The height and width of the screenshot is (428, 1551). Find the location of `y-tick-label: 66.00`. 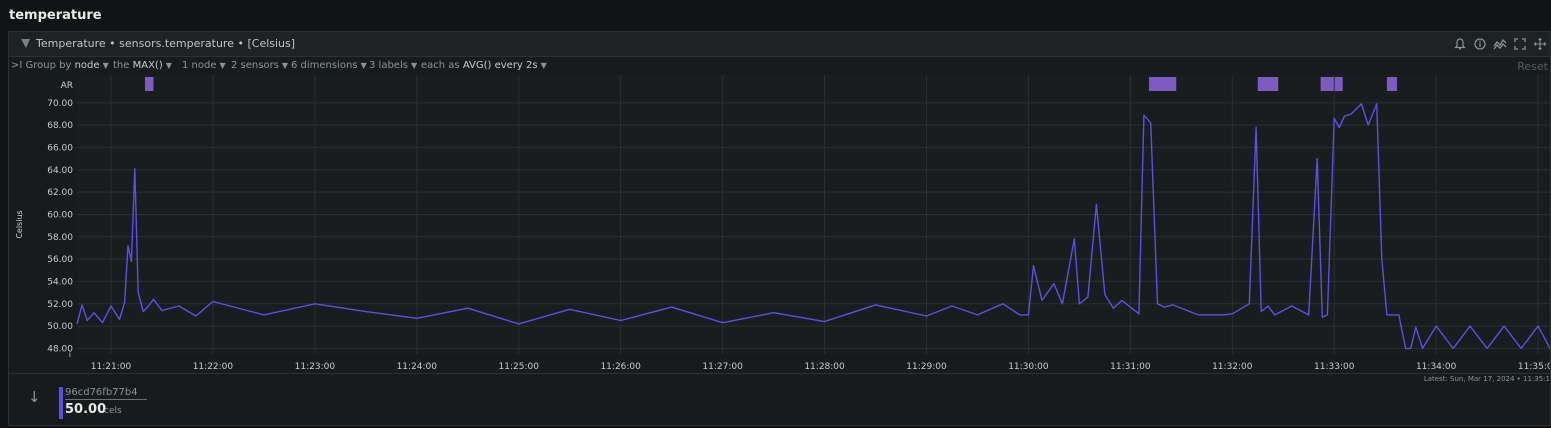

y-tick-label: 66.00 is located at coordinates (60, 148).